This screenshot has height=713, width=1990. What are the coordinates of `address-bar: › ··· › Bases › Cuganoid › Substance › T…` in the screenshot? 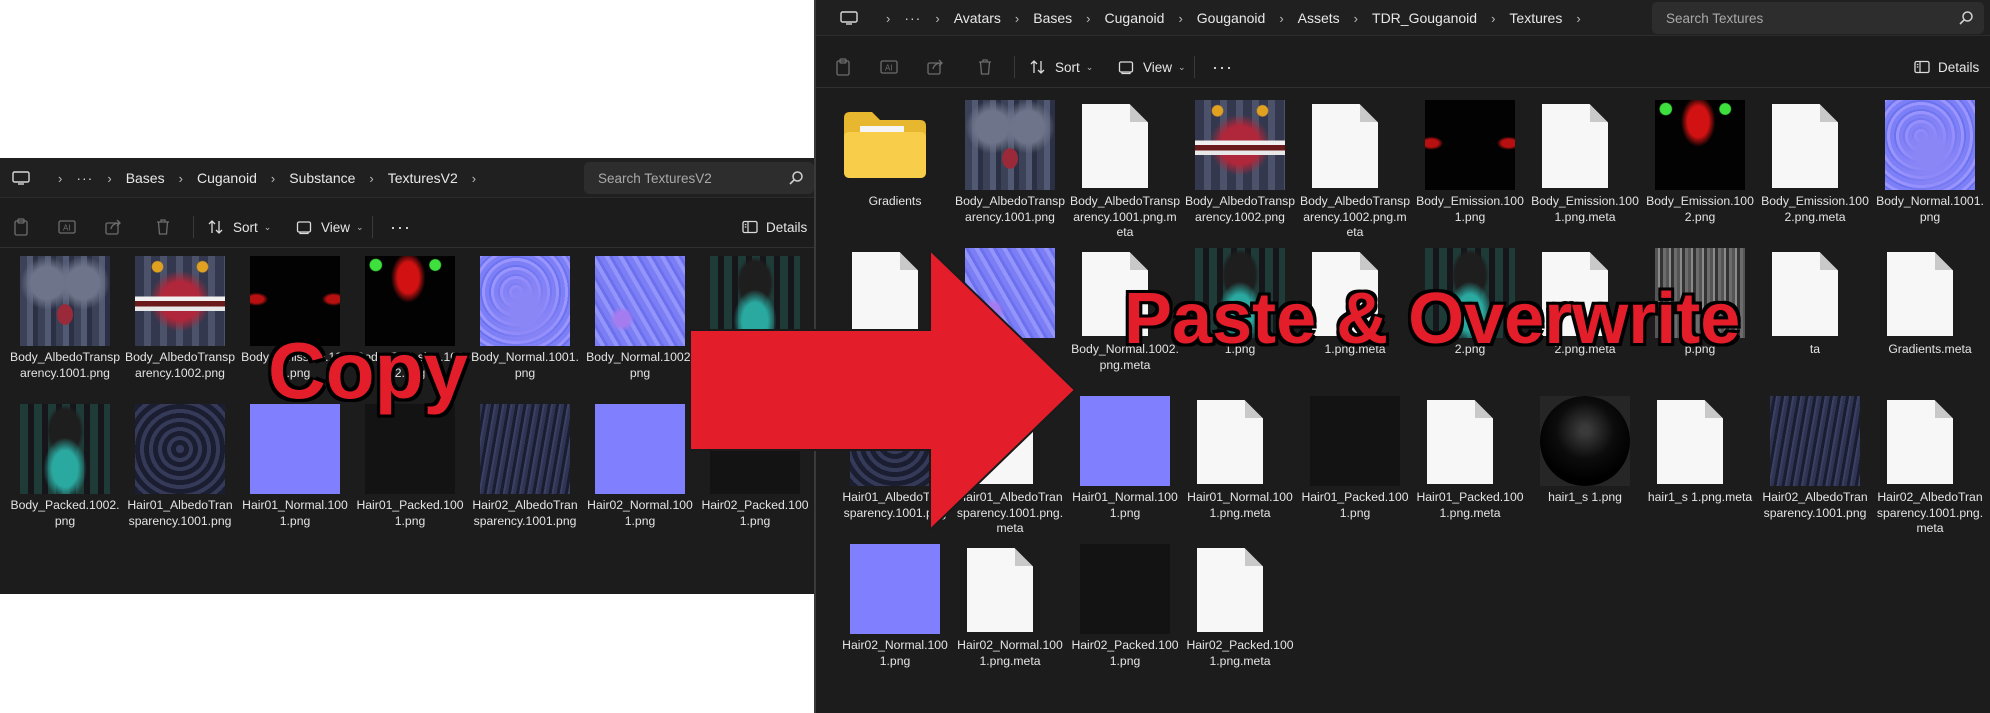 It's located at (407, 178).